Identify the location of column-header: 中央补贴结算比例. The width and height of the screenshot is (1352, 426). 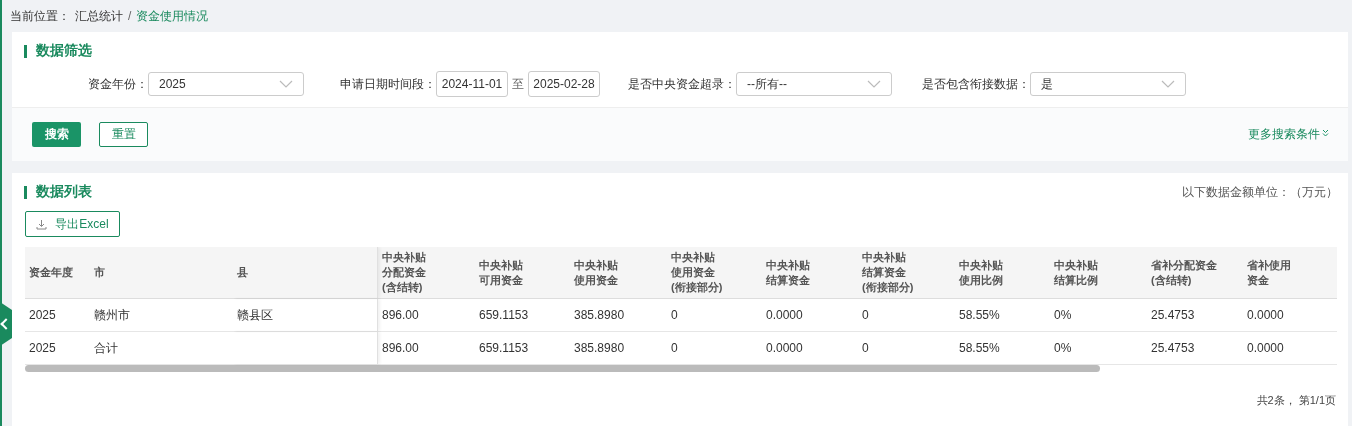
(1076, 272).